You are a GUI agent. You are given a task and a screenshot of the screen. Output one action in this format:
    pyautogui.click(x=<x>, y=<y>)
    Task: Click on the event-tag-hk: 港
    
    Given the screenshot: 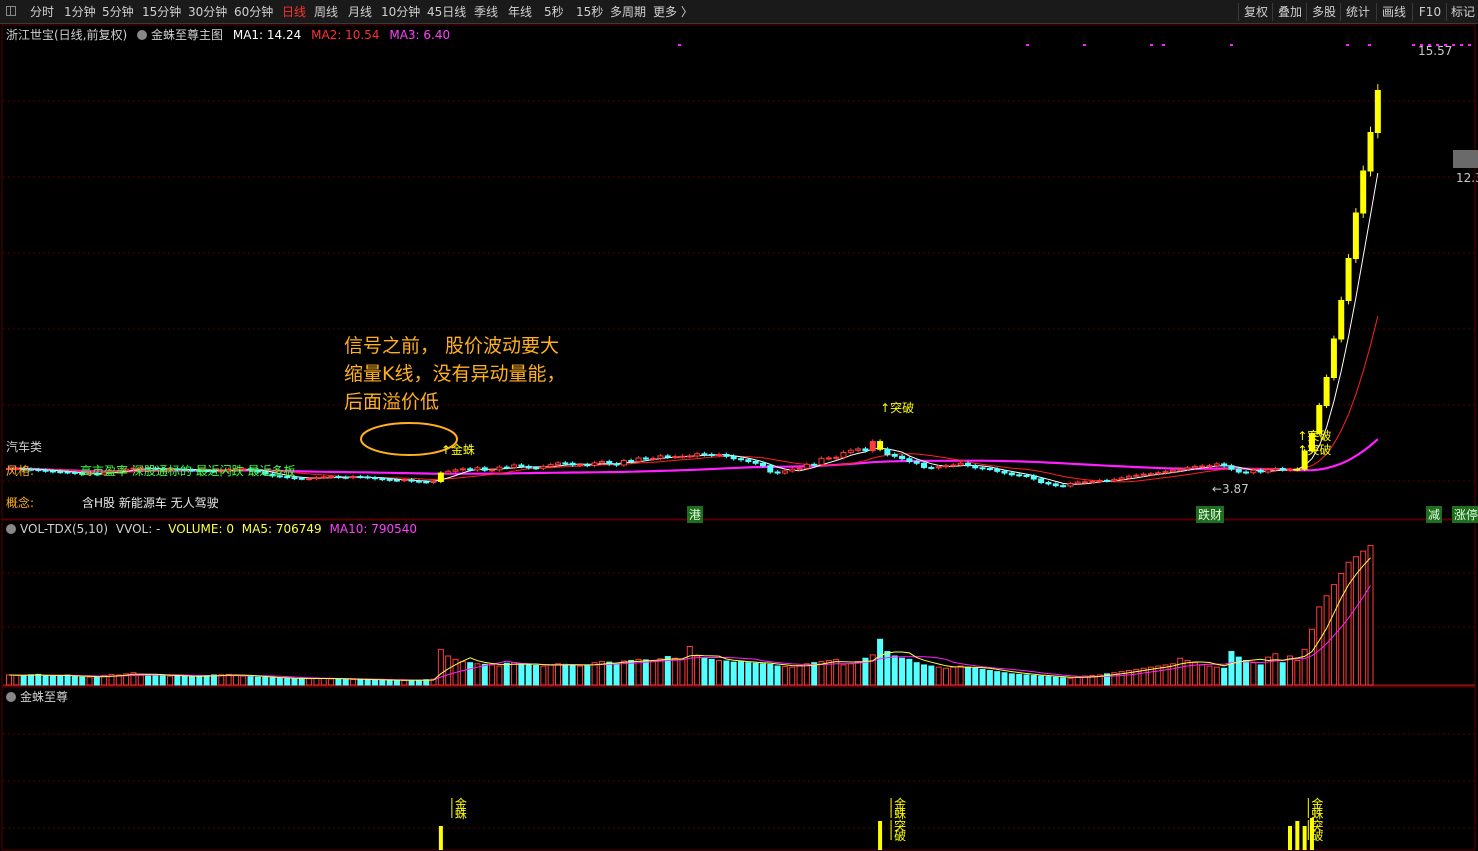 What is the action you would take?
    pyautogui.click(x=695, y=514)
    